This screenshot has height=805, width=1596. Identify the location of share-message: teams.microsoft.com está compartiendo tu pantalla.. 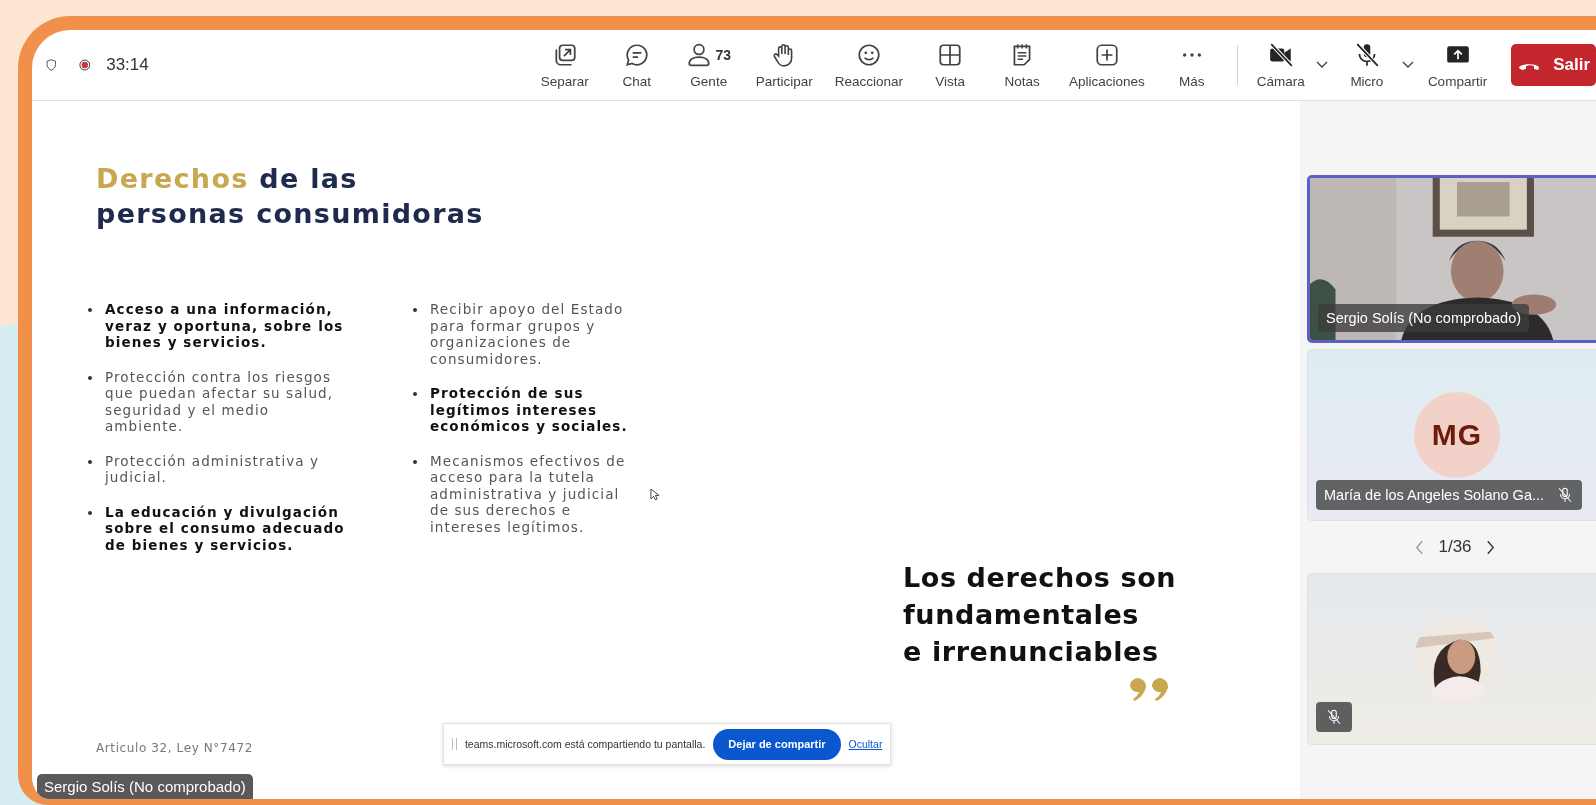
(585, 744).